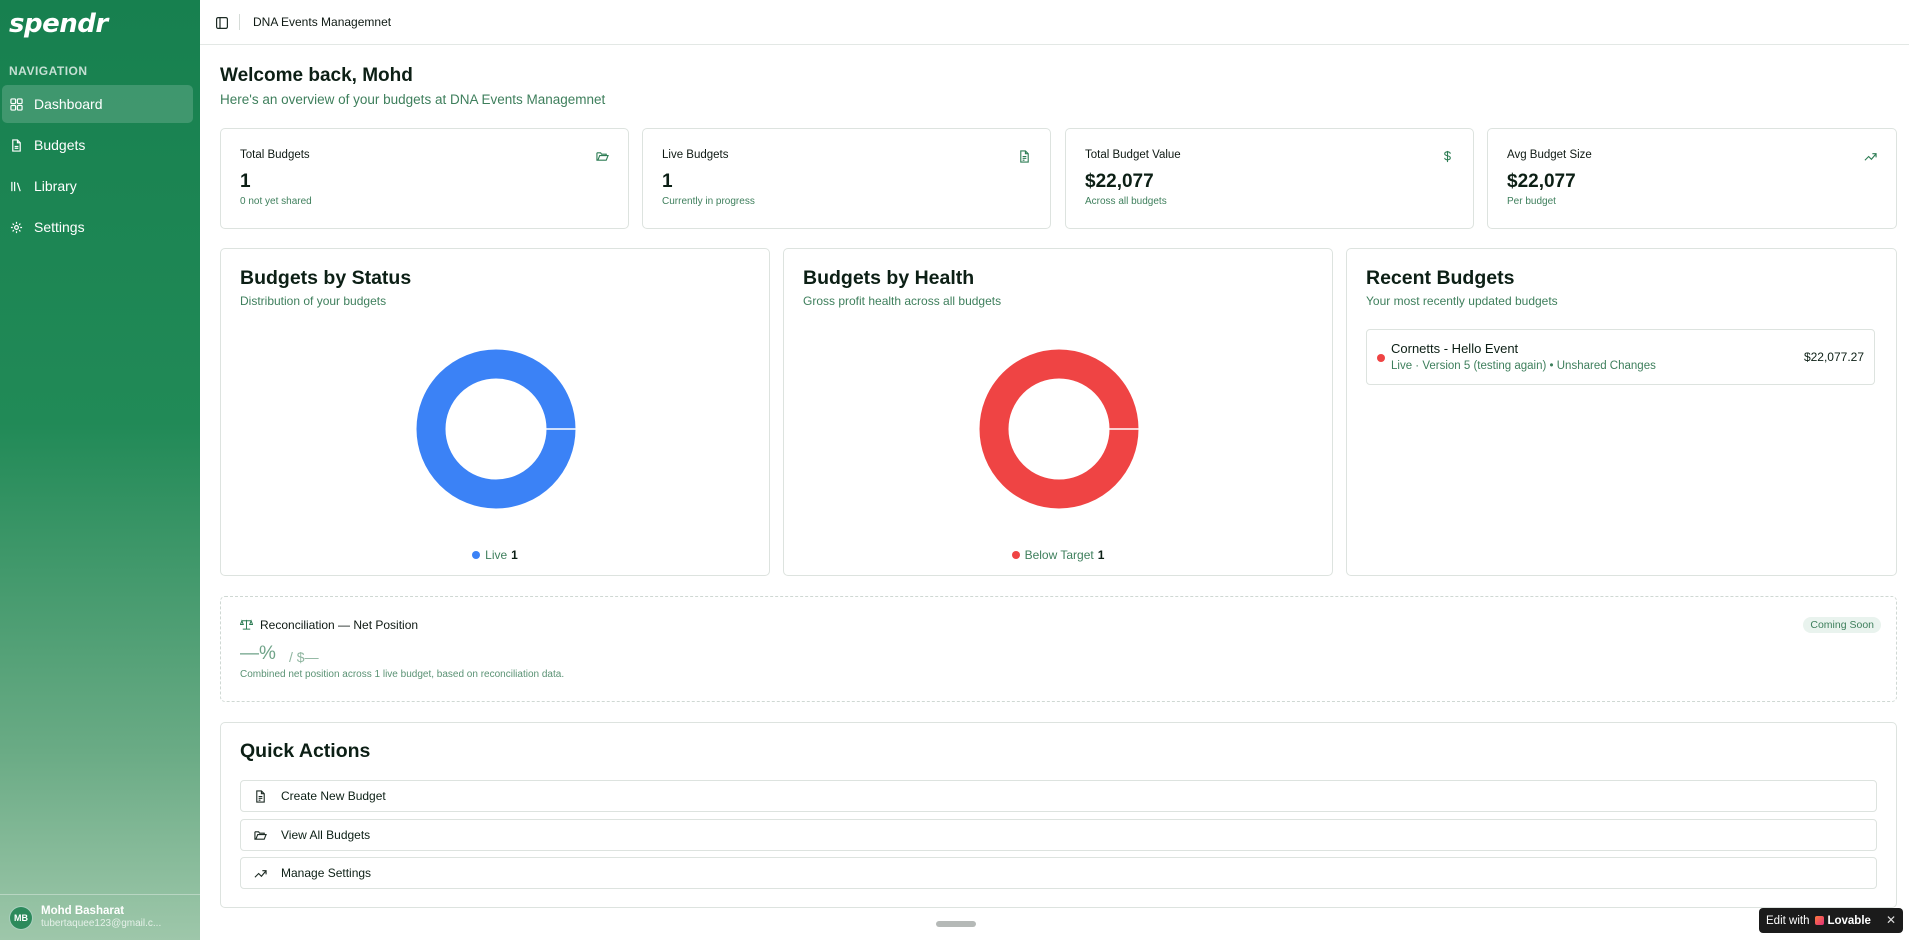 The height and width of the screenshot is (940, 1909). Describe the element at coordinates (708, 201) in the screenshot. I see `stat-subtext: Currently in progress` at that location.